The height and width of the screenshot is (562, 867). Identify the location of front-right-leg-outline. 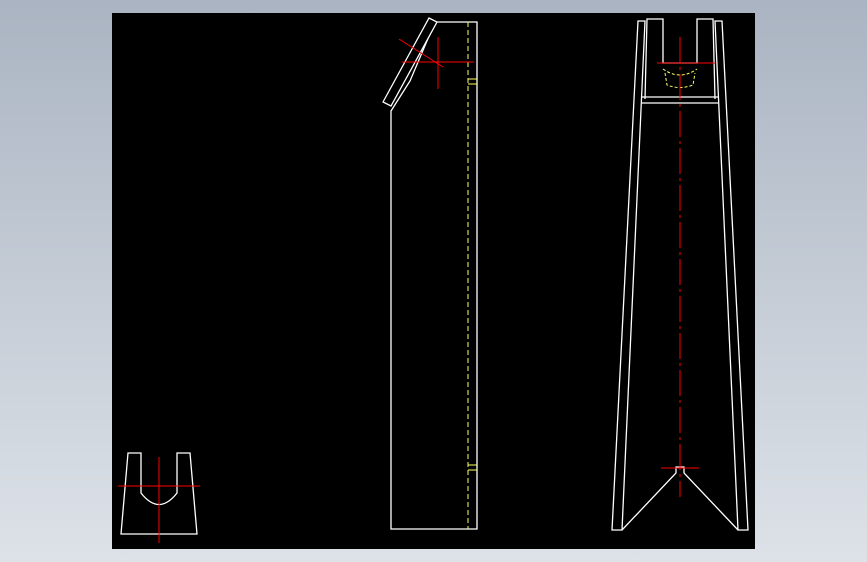
(731, 275).